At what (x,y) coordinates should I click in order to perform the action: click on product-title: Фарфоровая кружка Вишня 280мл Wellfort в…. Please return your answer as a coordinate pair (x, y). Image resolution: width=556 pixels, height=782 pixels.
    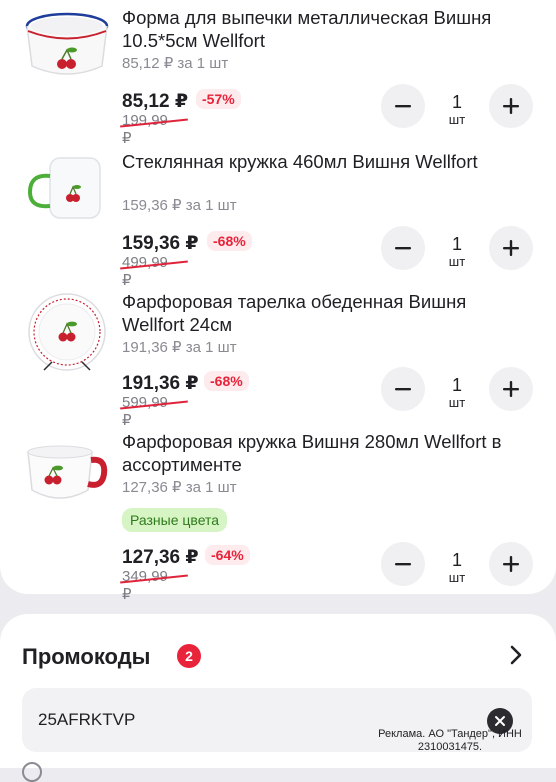
    Looking at the image, I should click on (327, 453).